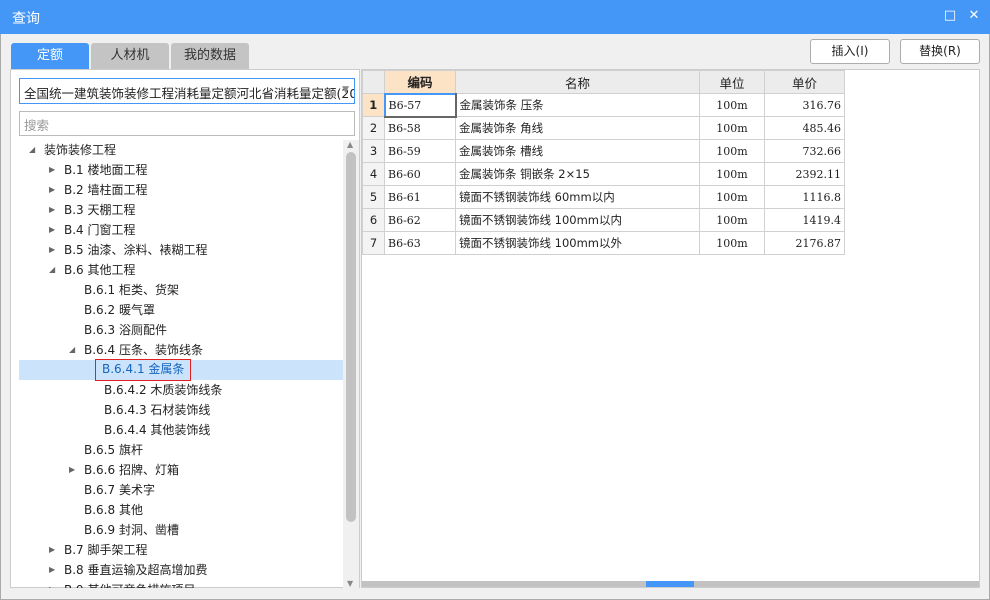  I want to click on tree-node-label: B.6.8 其他, so click(113, 510).